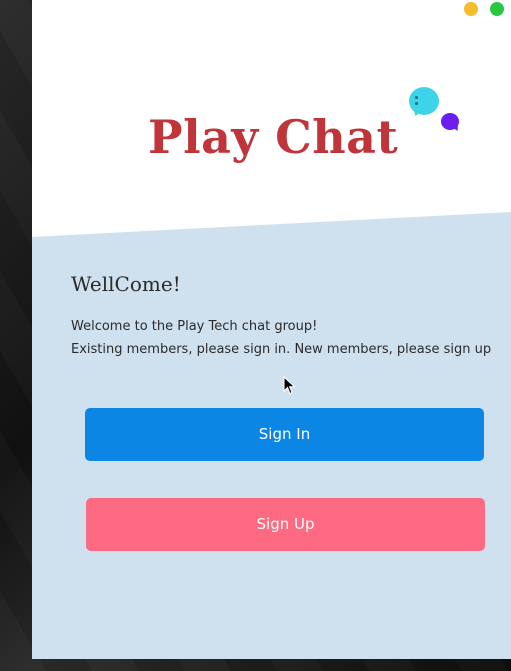  Describe the element at coordinates (273, 137) in the screenshot. I see `app-title: Play Chat` at that location.